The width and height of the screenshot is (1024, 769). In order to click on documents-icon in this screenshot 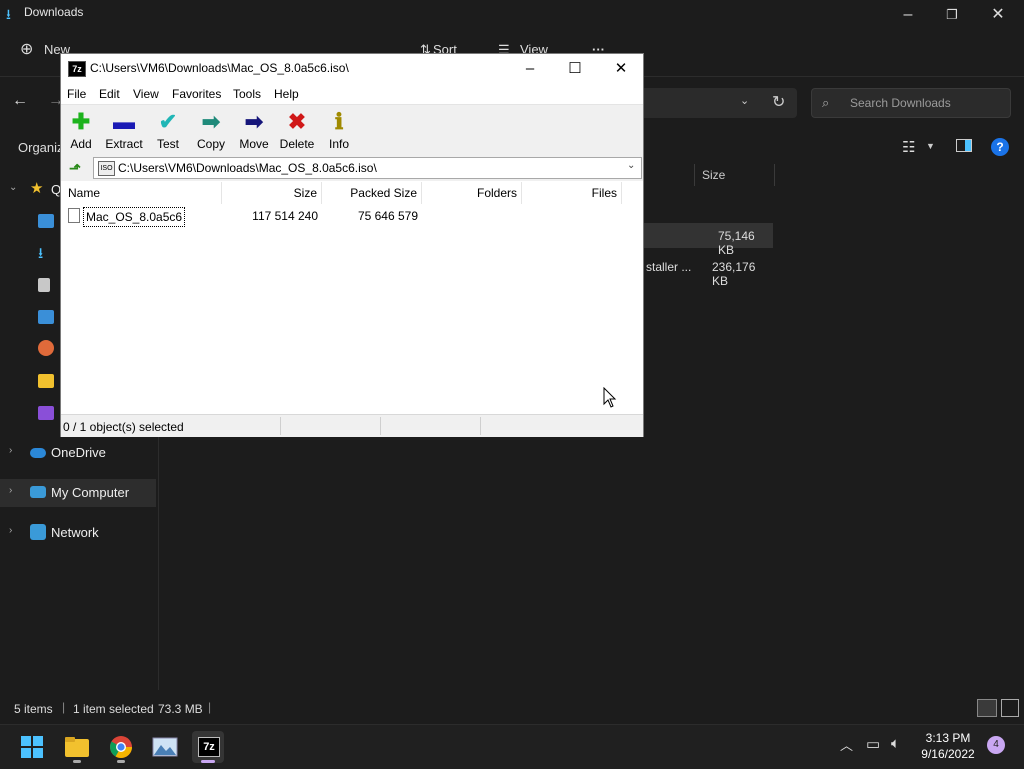, I will do `click(44, 285)`.